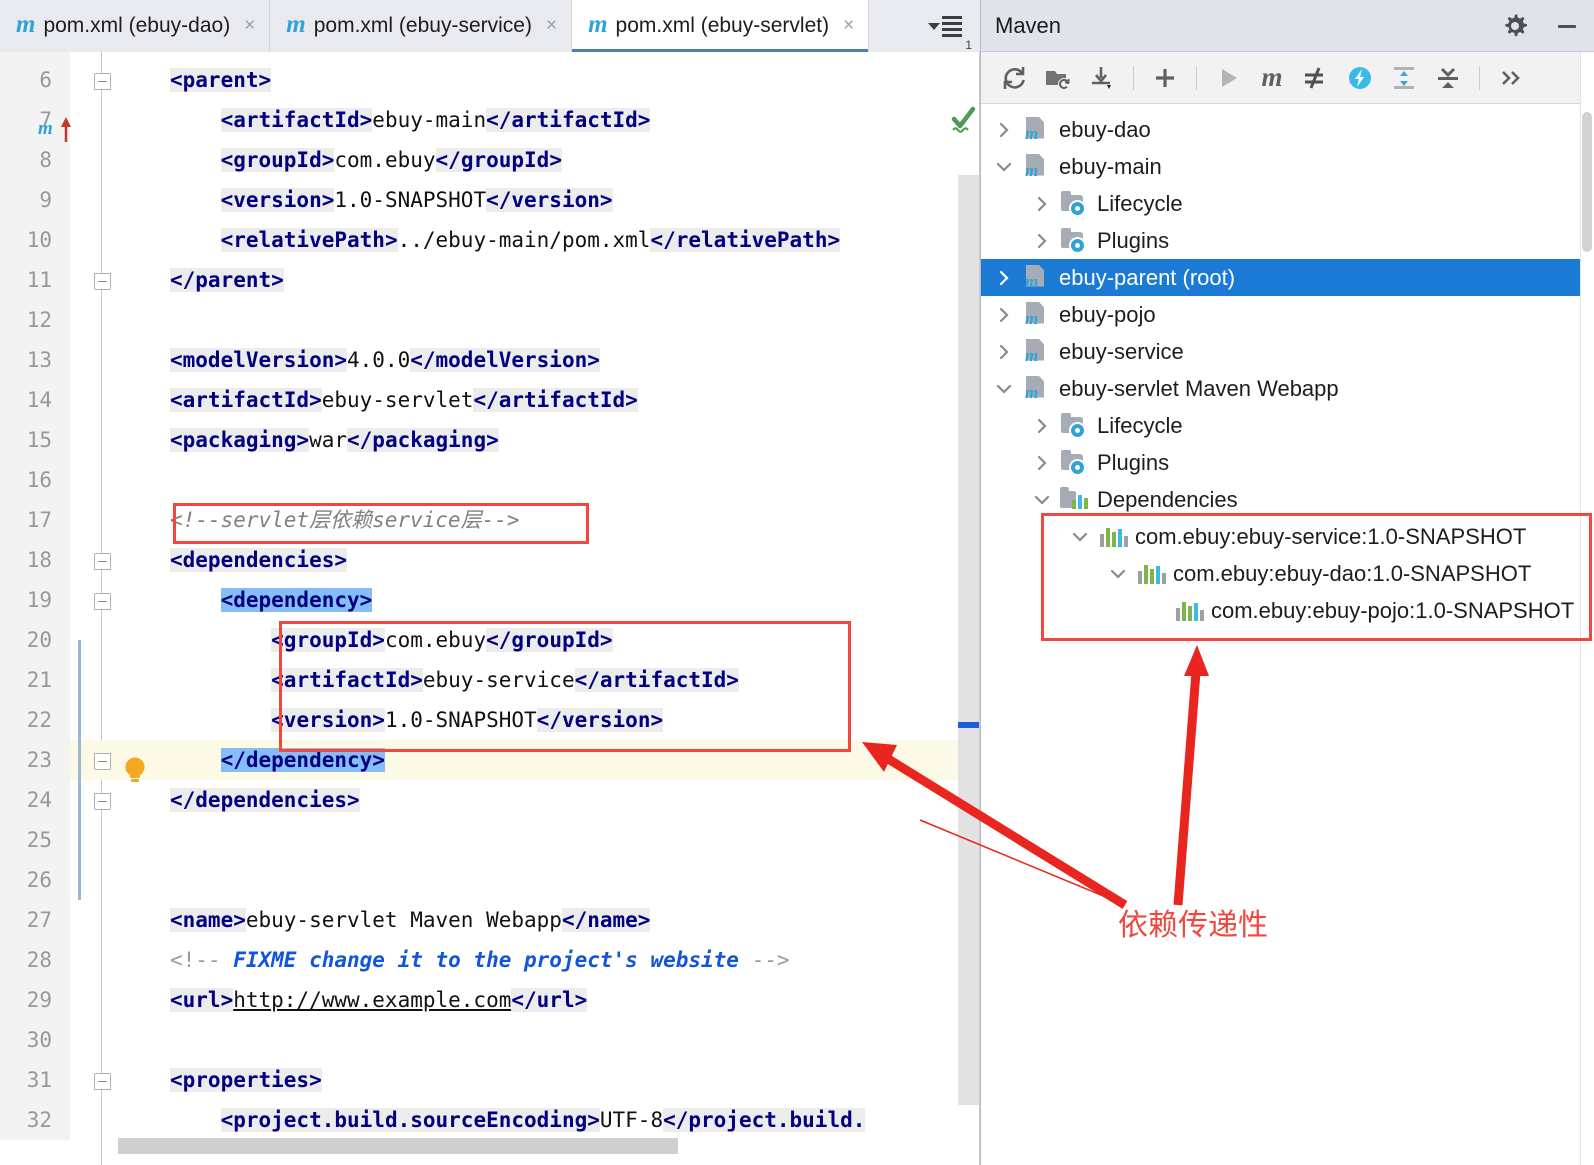 The image size is (1594, 1165). What do you see at coordinates (398, 1146) in the screenshot?
I see `editor-horizontal-scrollbar` at bounding box center [398, 1146].